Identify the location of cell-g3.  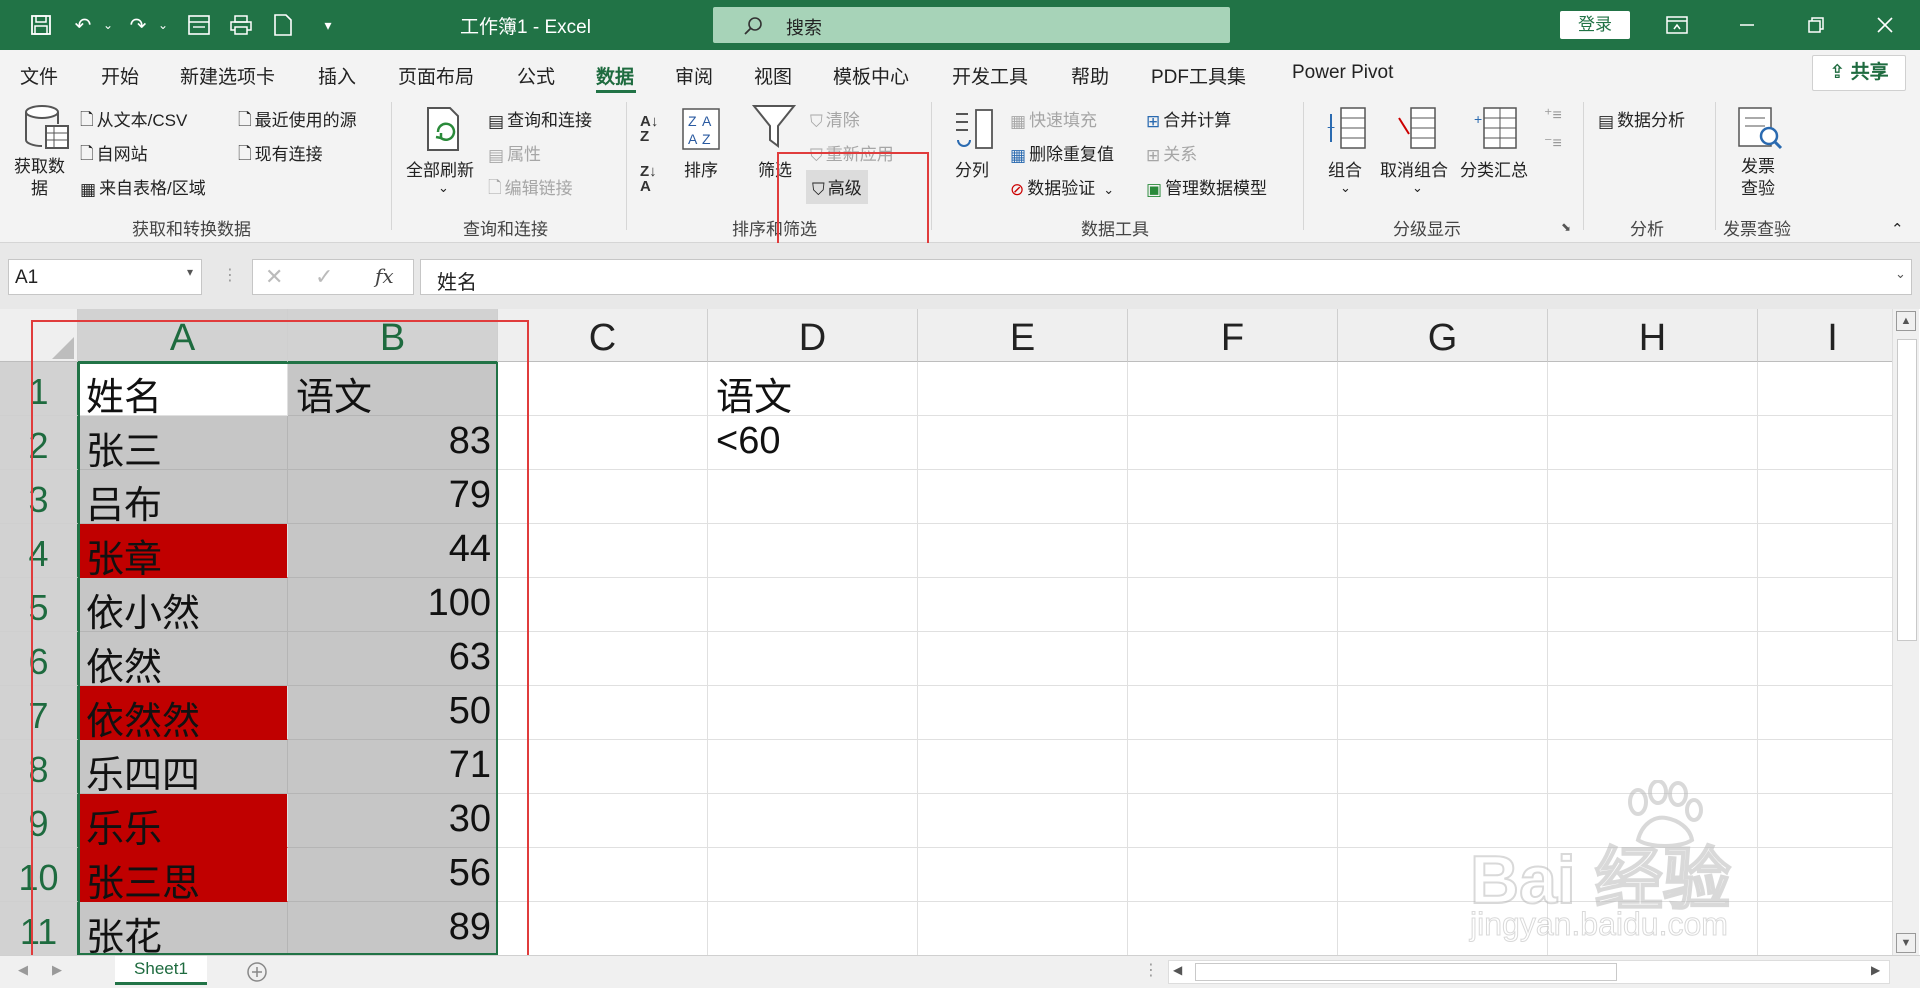
(1443, 497).